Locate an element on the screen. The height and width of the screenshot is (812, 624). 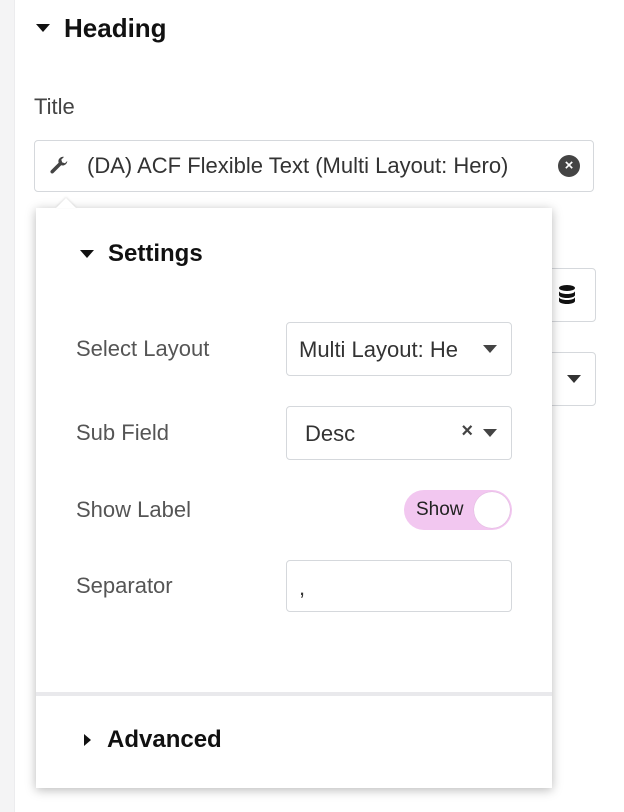
toggle-label: Show is located at coordinates (440, 509).